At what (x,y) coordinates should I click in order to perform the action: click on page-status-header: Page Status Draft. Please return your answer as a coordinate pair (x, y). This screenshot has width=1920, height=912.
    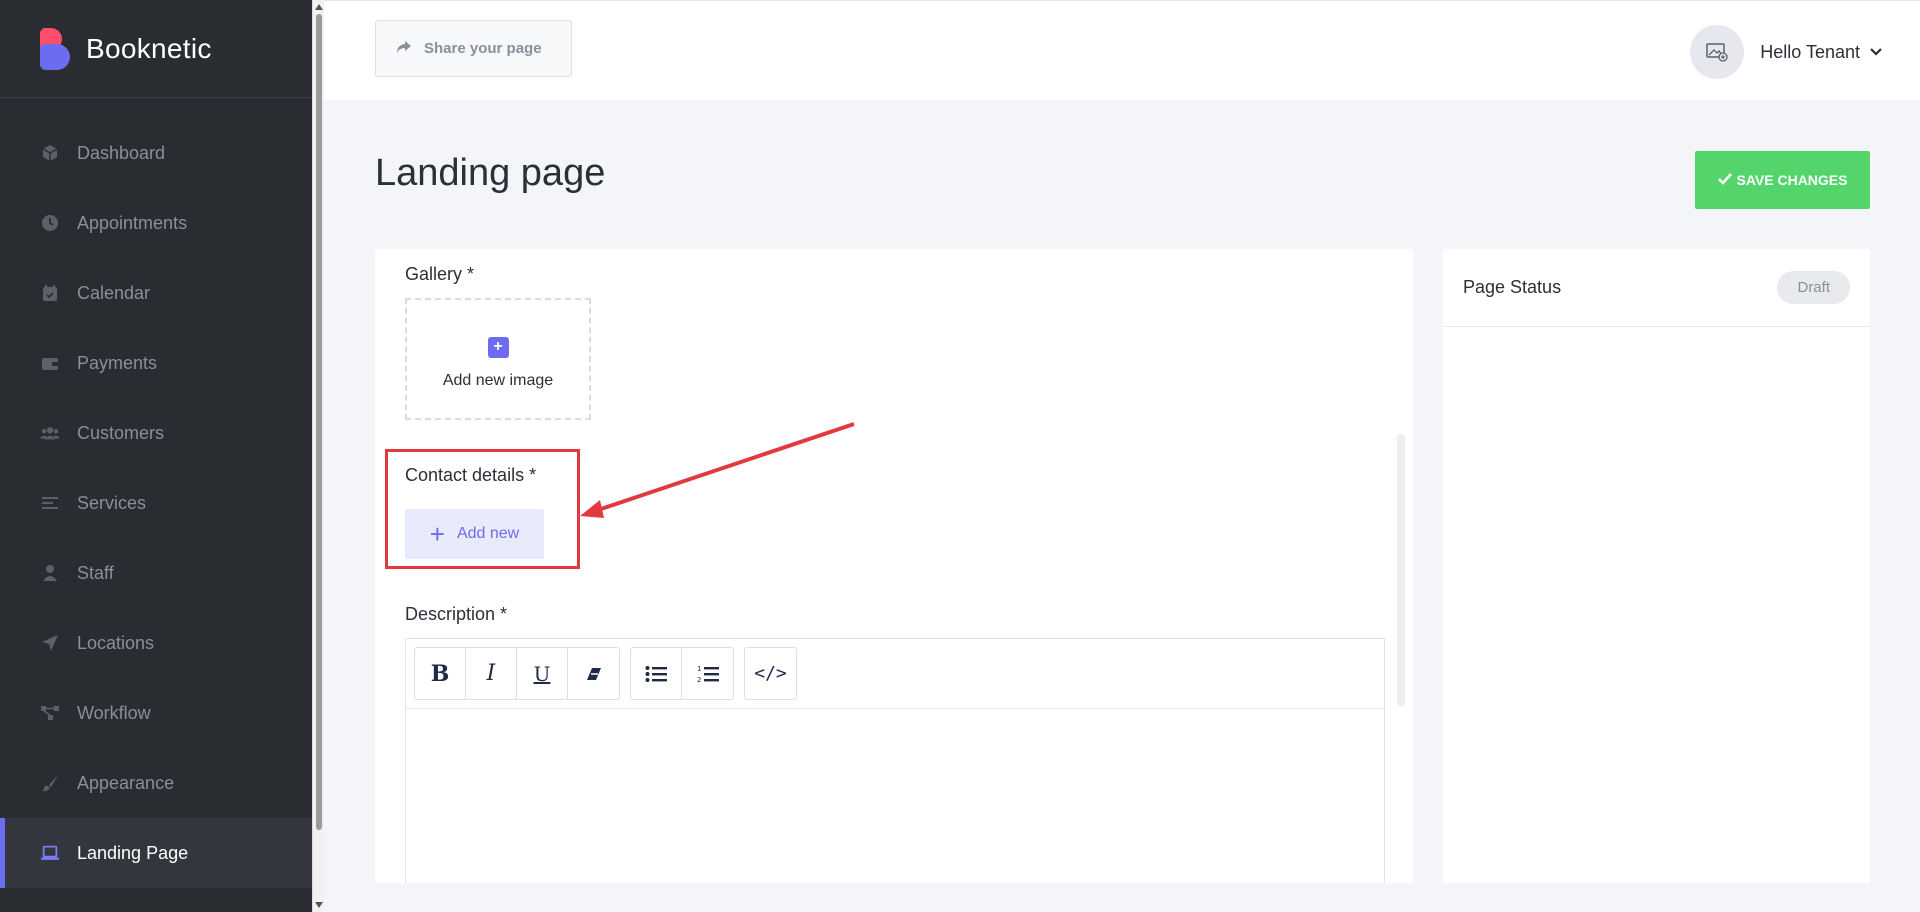
    Looking at the image, I should click on (1656, 288).